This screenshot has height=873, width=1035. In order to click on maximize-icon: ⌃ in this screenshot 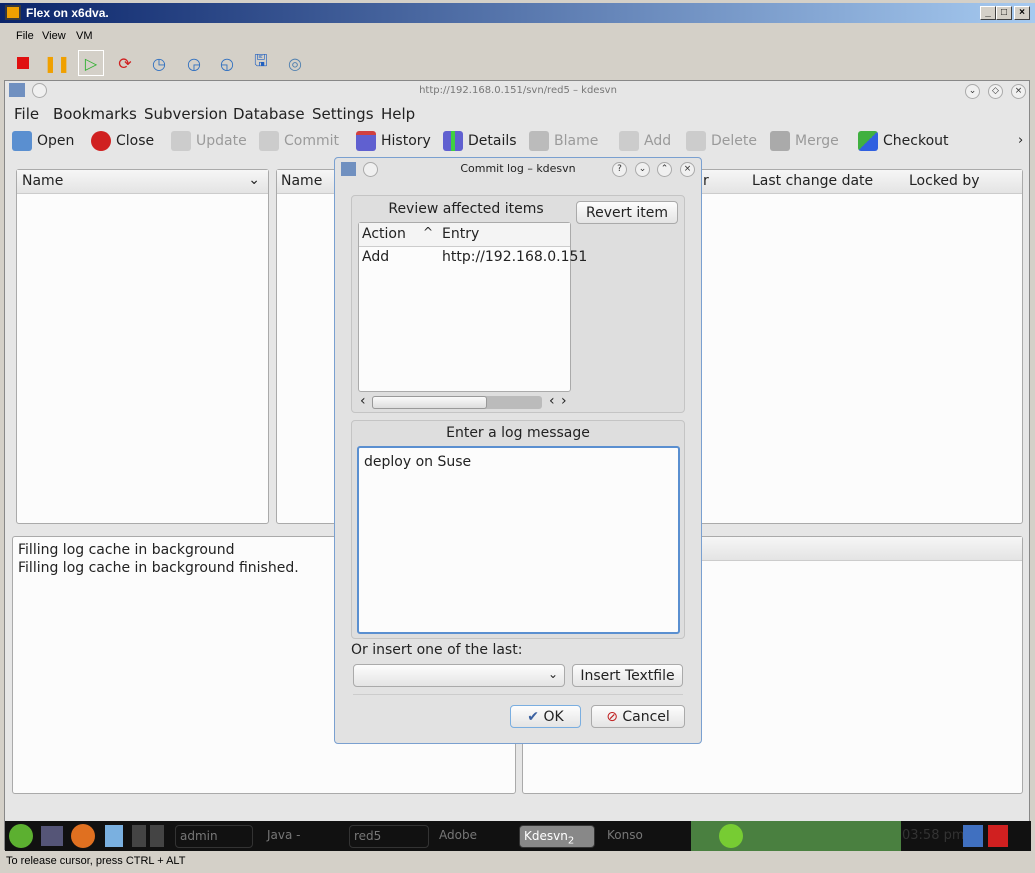, I will do `click(664, 169)`.